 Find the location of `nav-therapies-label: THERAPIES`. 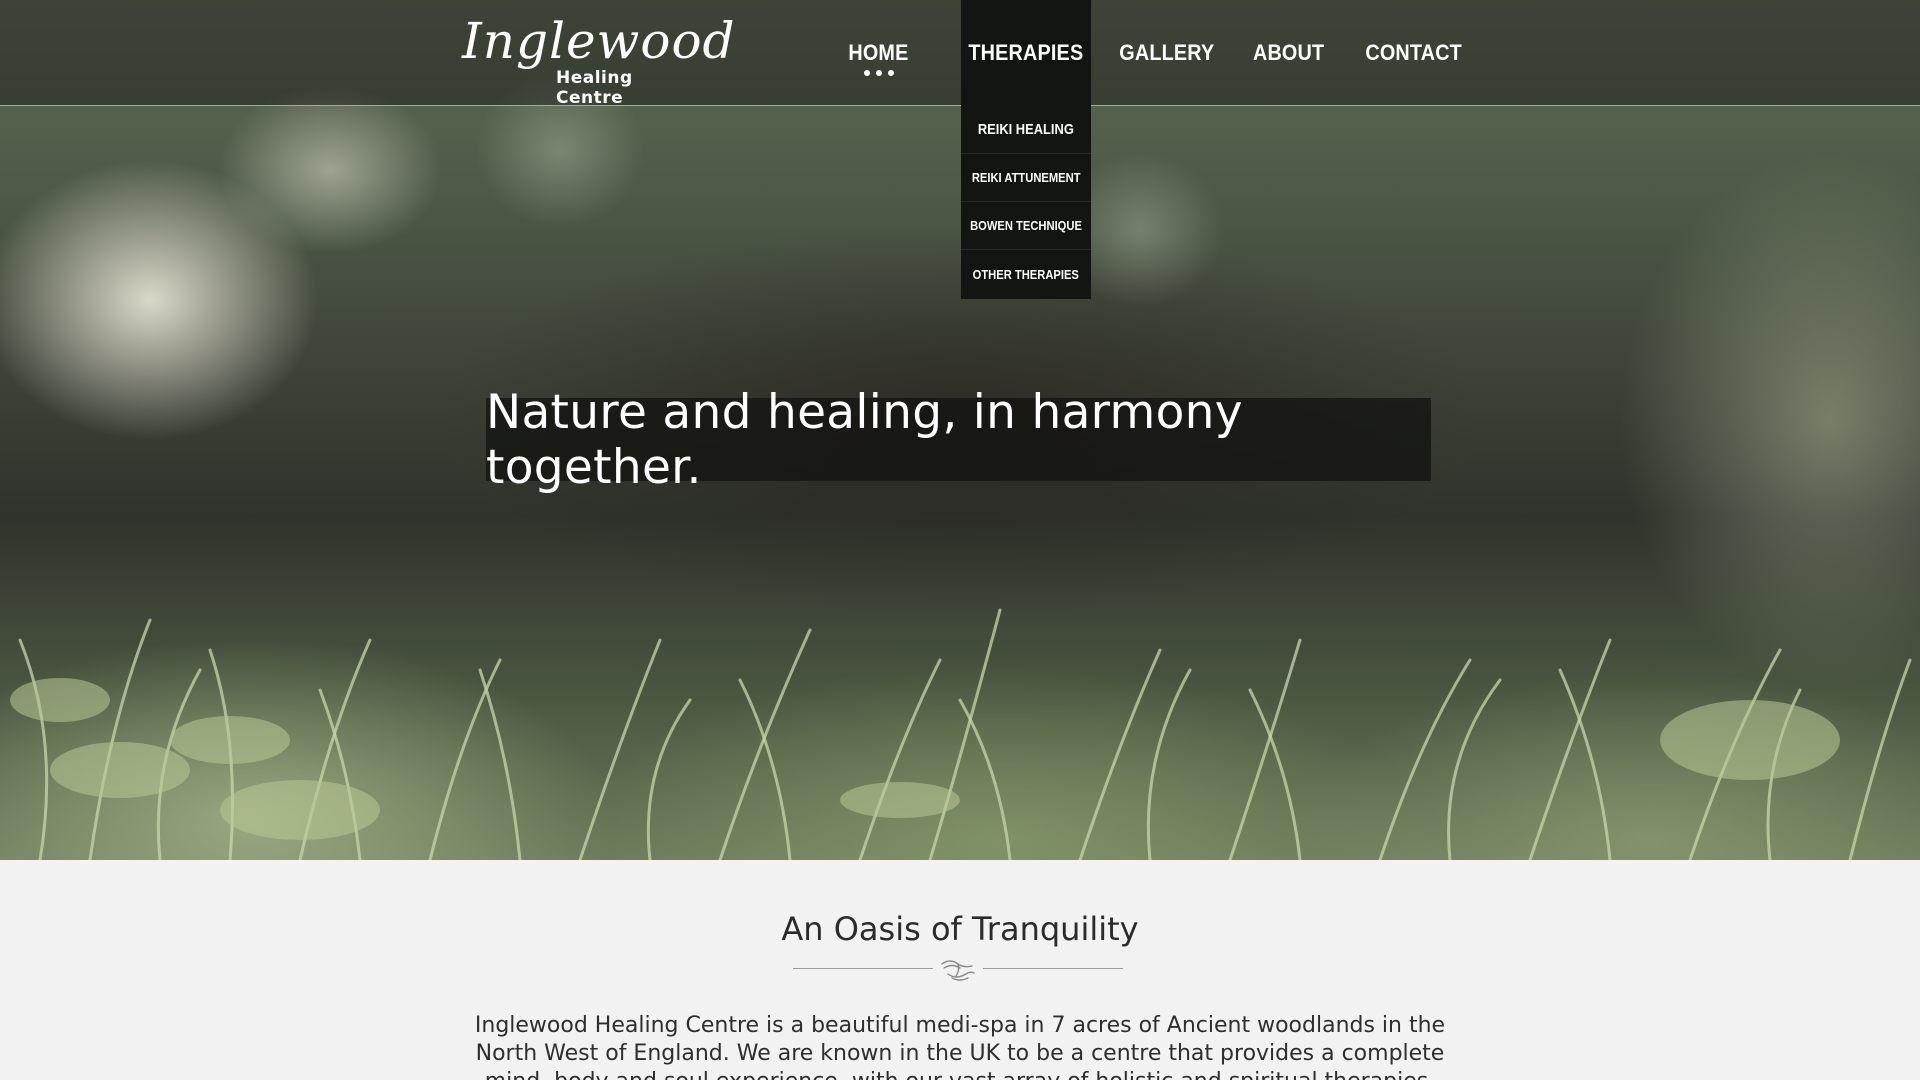

nav-therapies-label: THERAPIES is located at coordinates (1026, 52).